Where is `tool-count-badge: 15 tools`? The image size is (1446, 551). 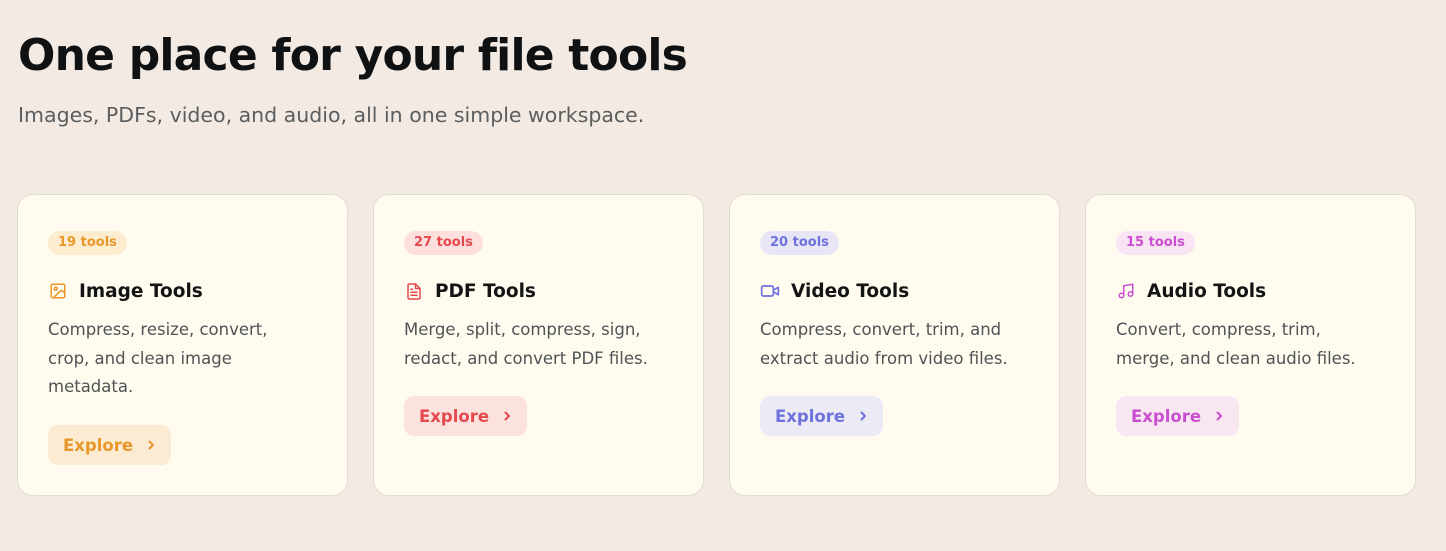
tool-count-badge: 15 tools is located at coordinates (1155, 243).